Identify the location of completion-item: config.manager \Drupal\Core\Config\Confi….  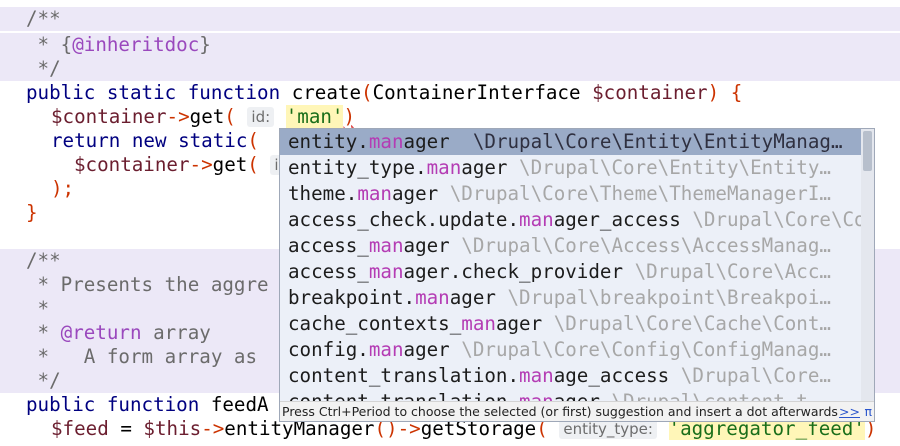
(571, 350).